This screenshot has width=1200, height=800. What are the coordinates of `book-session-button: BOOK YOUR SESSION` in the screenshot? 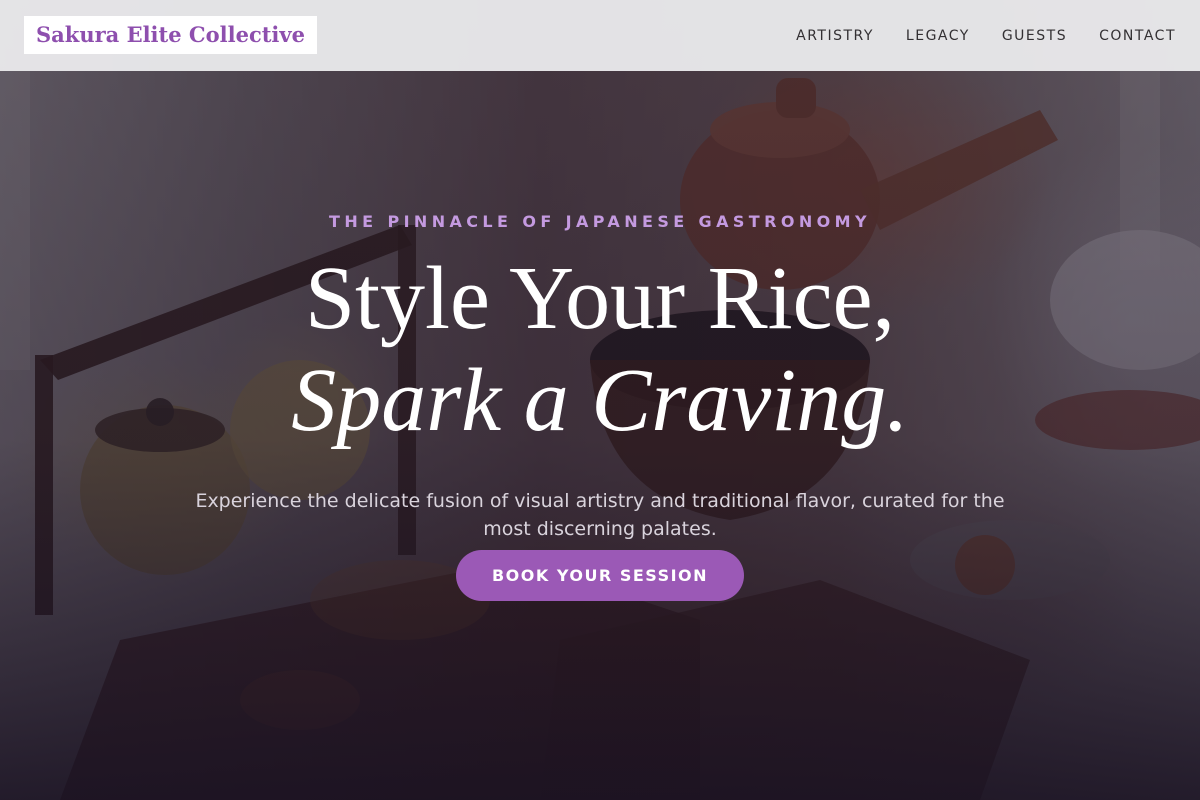 It's located at (600, 575).